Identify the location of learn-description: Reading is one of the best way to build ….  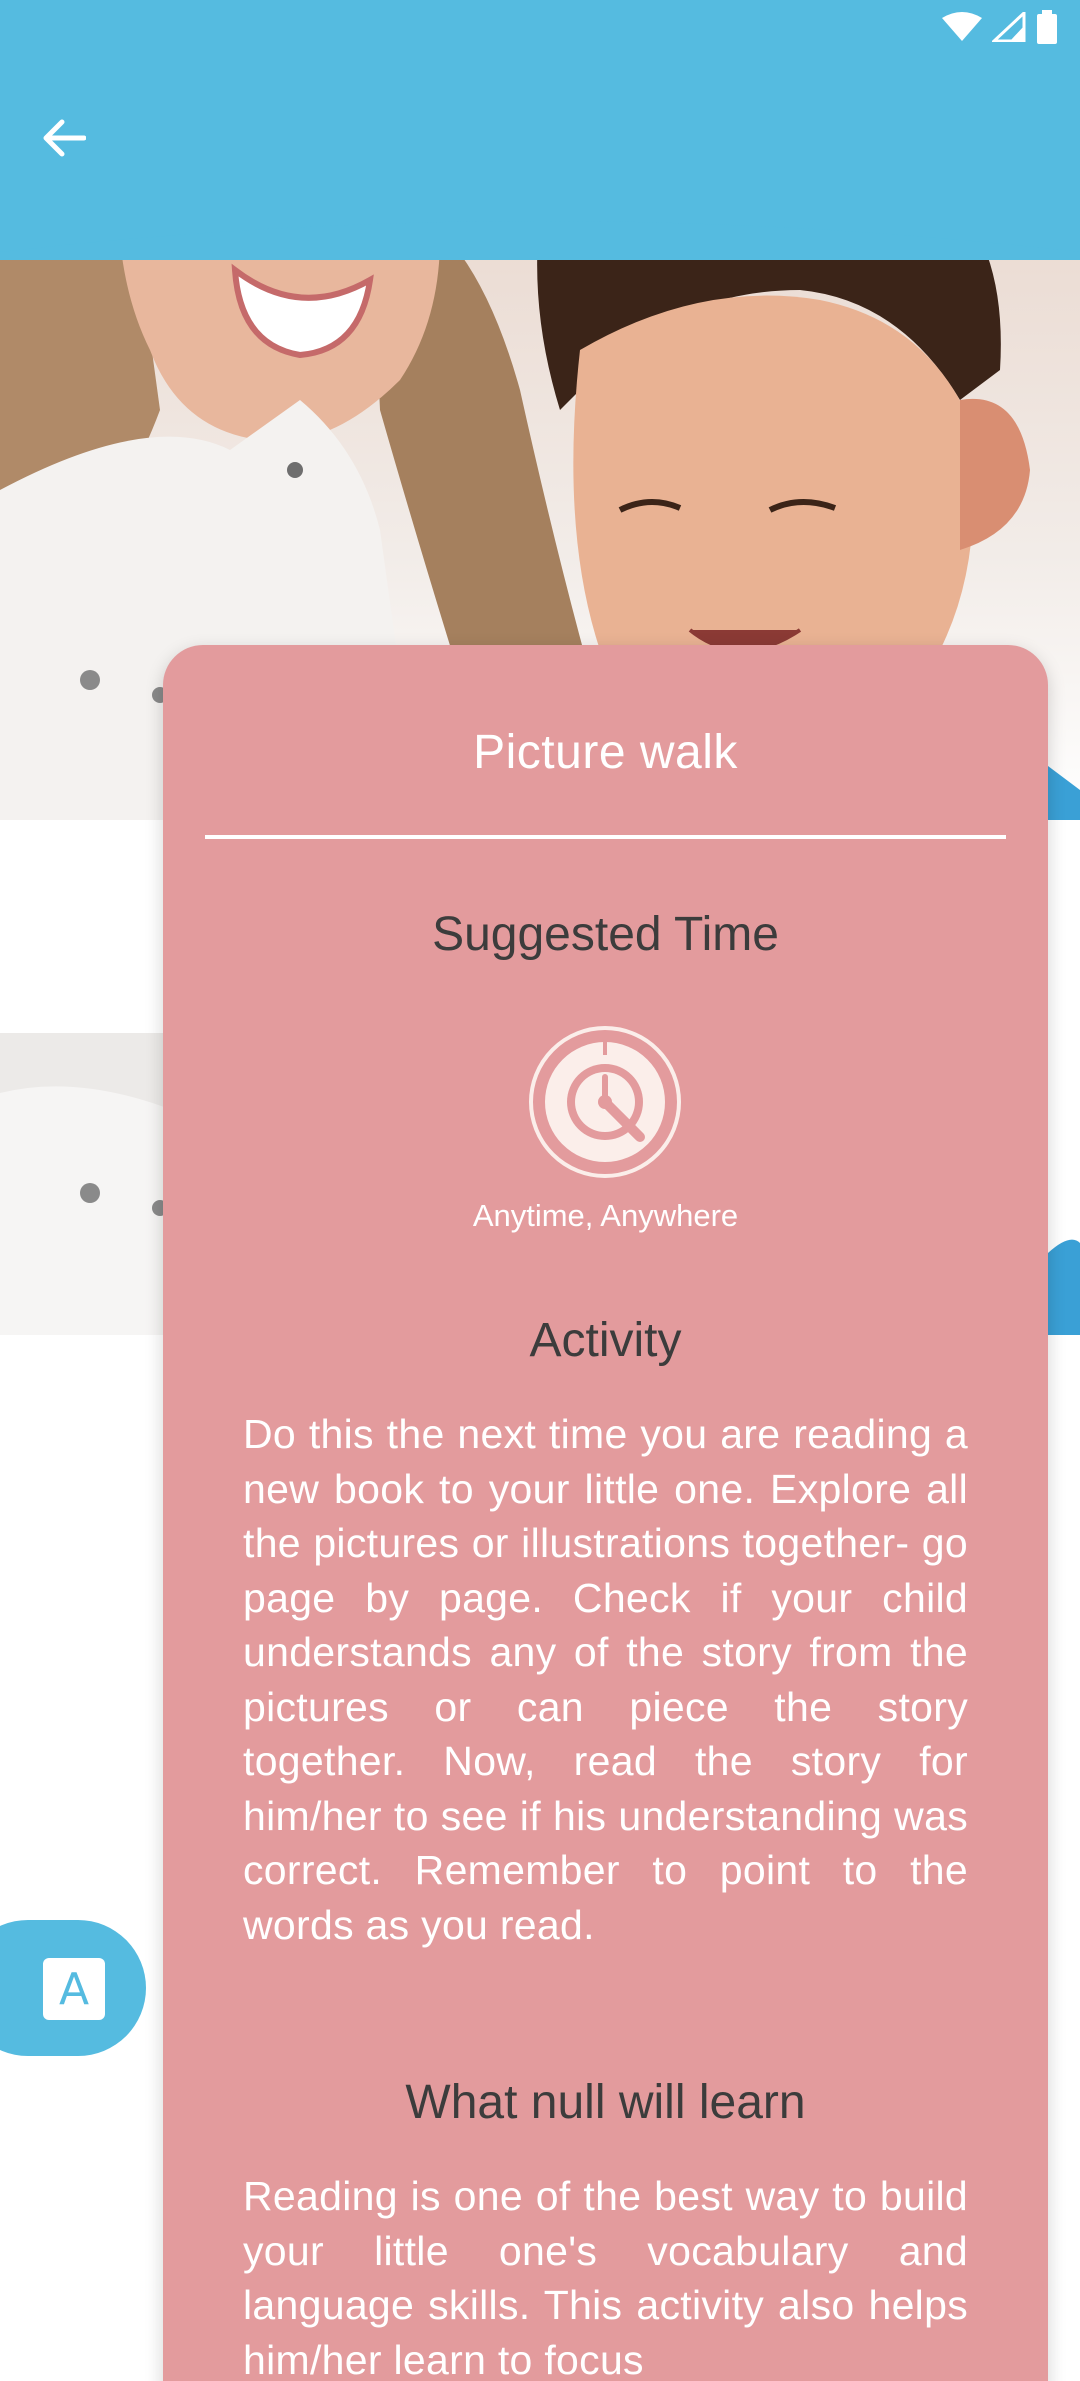
(605, 2277).